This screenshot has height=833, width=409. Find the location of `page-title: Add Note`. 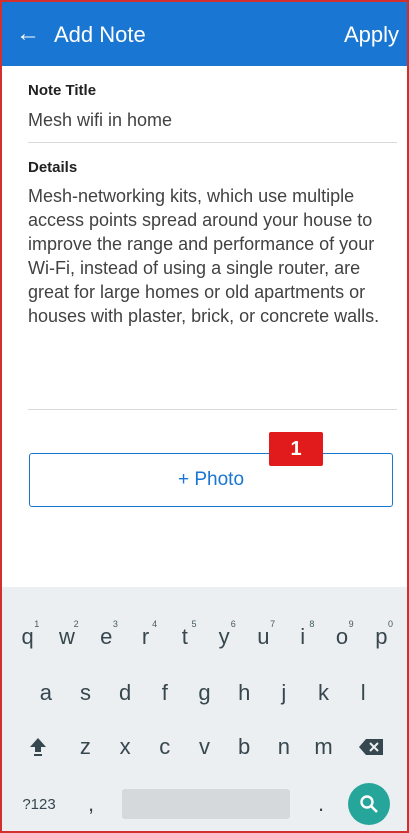

page-title: Add Note is located at coordinates (100, 34).